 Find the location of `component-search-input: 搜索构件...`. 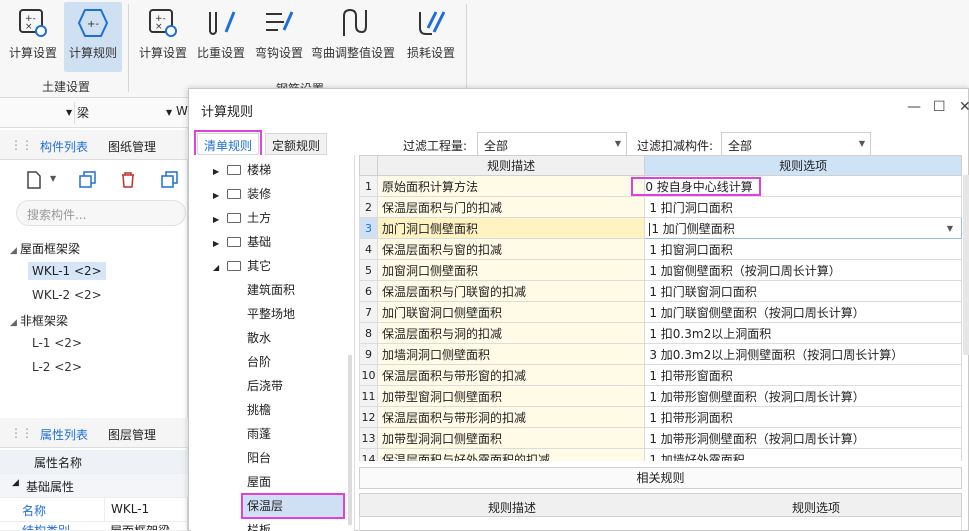

component-search-input: 搜索构件... is located at coordinates (101, 213).